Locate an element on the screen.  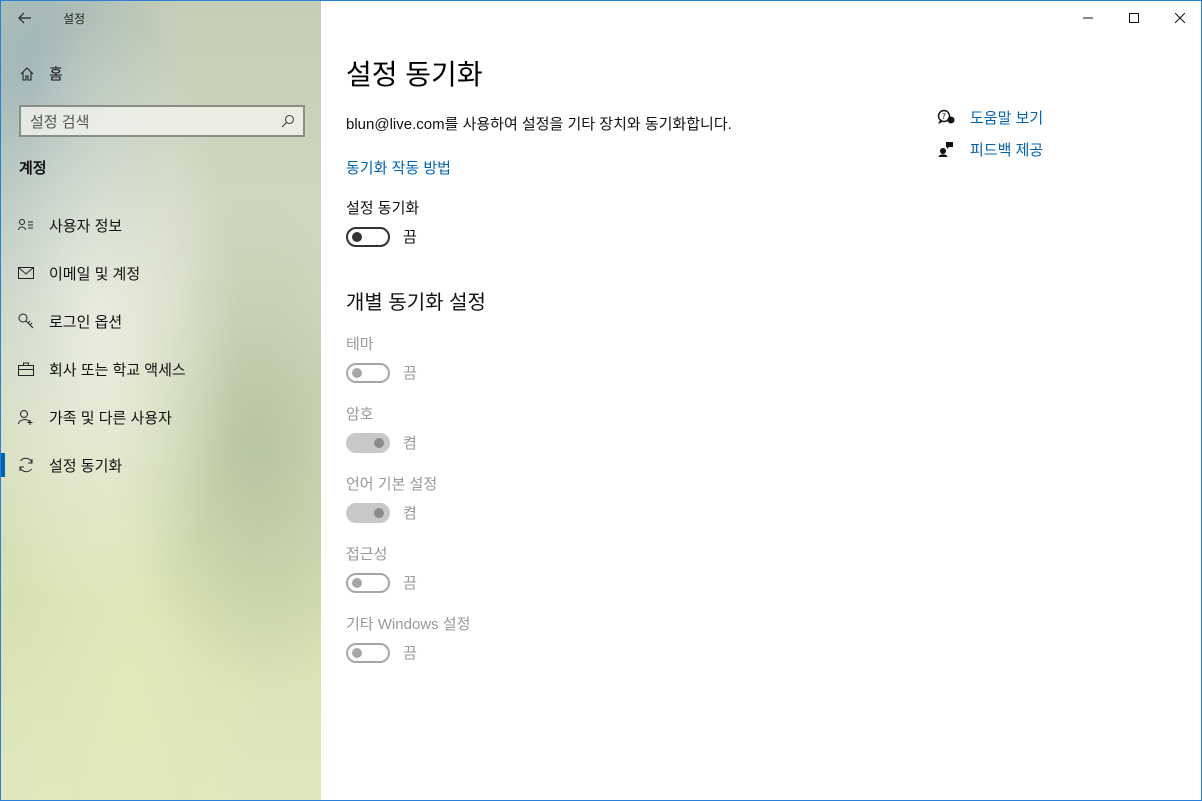
give-feedback-label: 피드백 제공 is located at coordinates (1007, 150).